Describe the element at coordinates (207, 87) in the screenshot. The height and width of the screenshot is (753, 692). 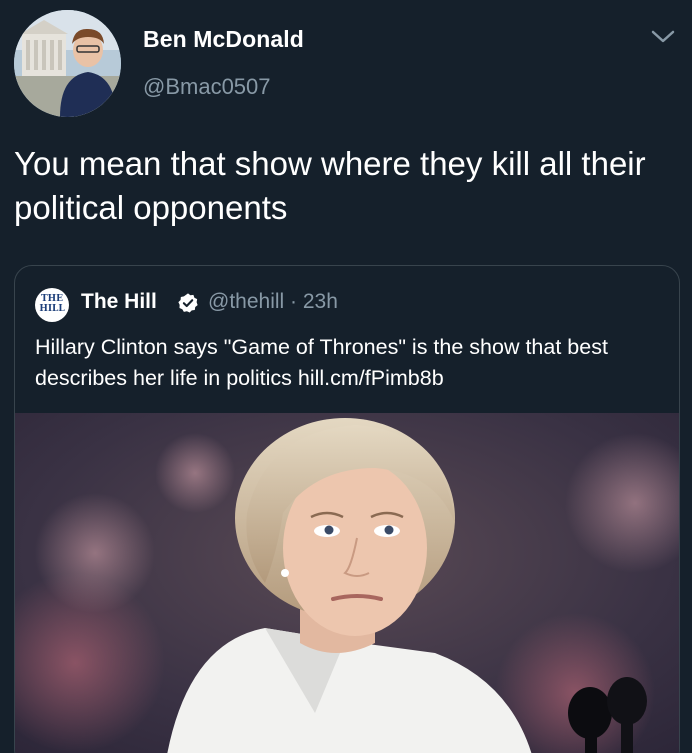
I see `author-handle: @Bmac0507` at that location.